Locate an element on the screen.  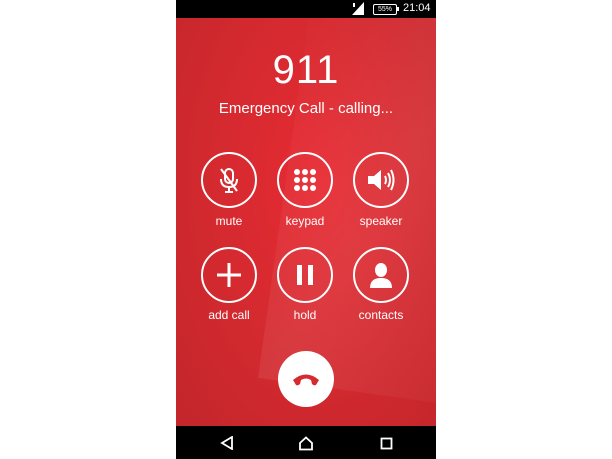
add-call-button is located at coordinates (229, 275).